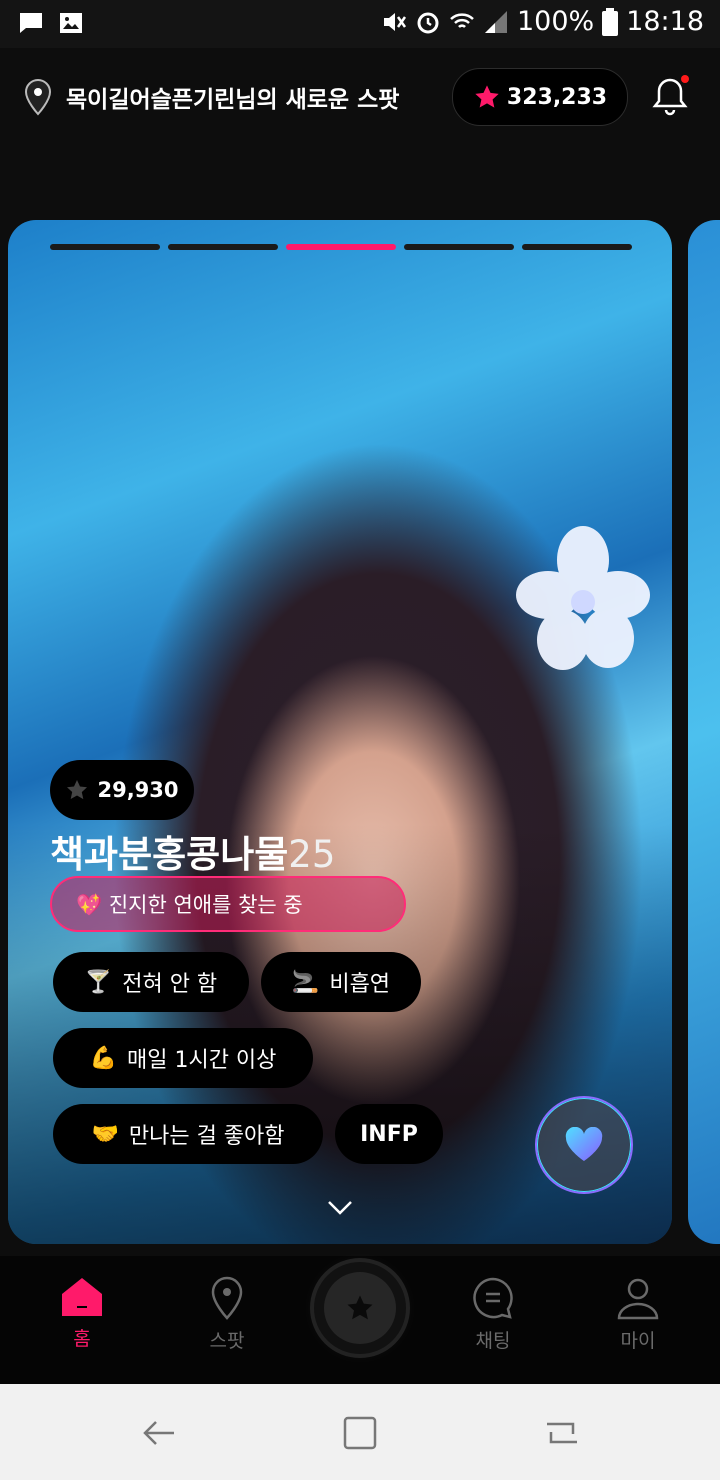 This screenshot has height=1480, width=720. I want to click on tag-mbti: INFP, so click(389, 1134).